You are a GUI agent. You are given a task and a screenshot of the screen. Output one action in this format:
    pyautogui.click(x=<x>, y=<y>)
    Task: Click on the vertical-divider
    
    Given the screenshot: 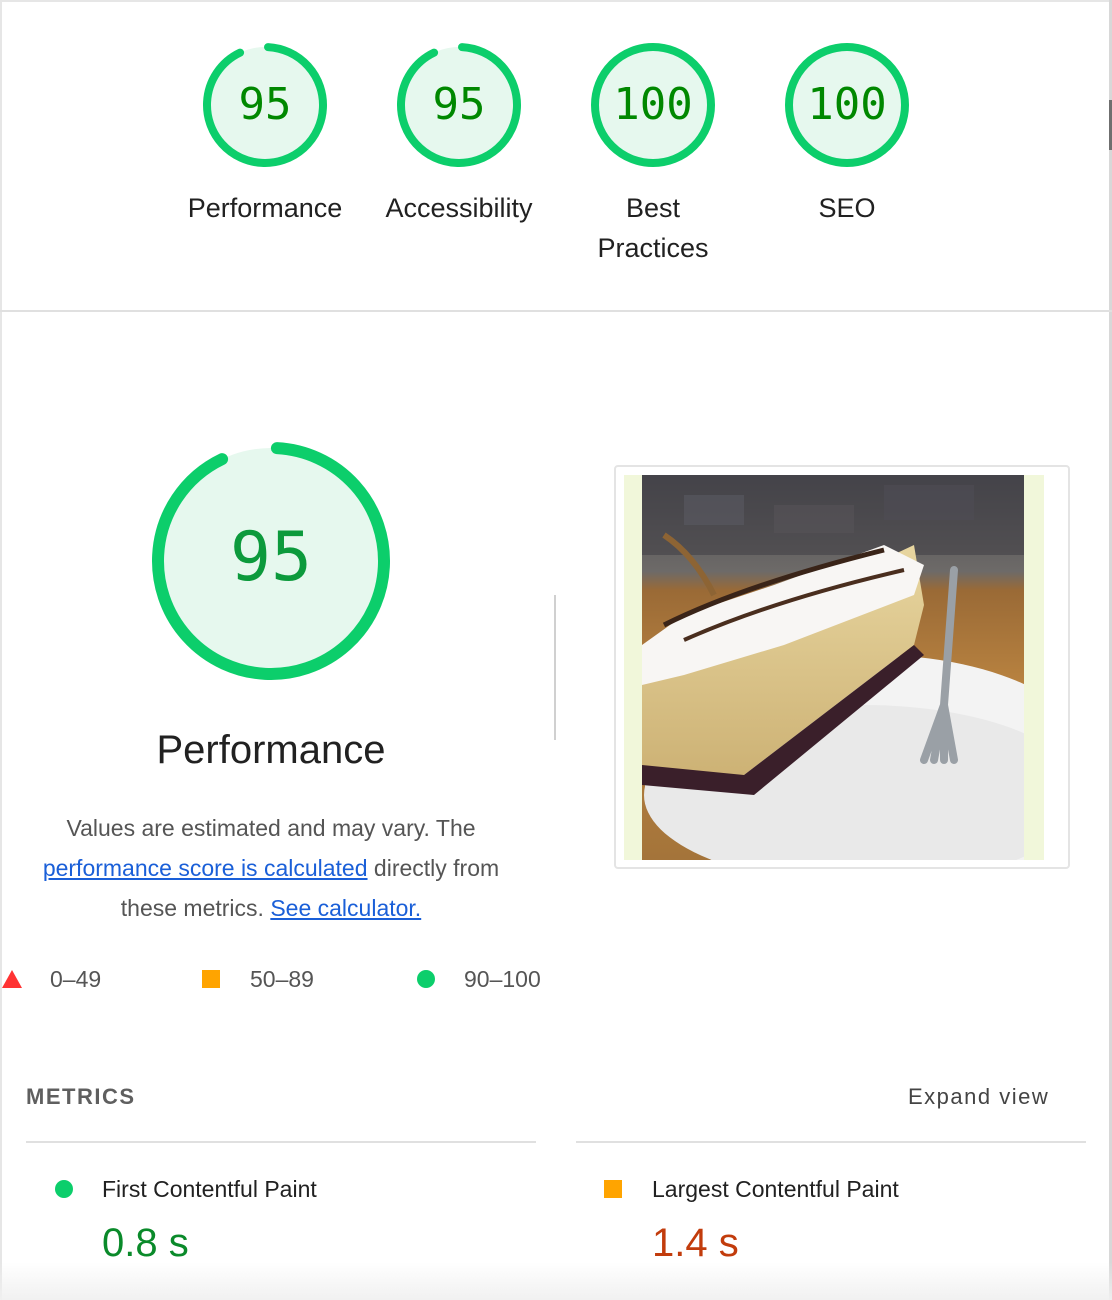 What is the action you would take?
    pyautogui.click(x=555, y=667)
    